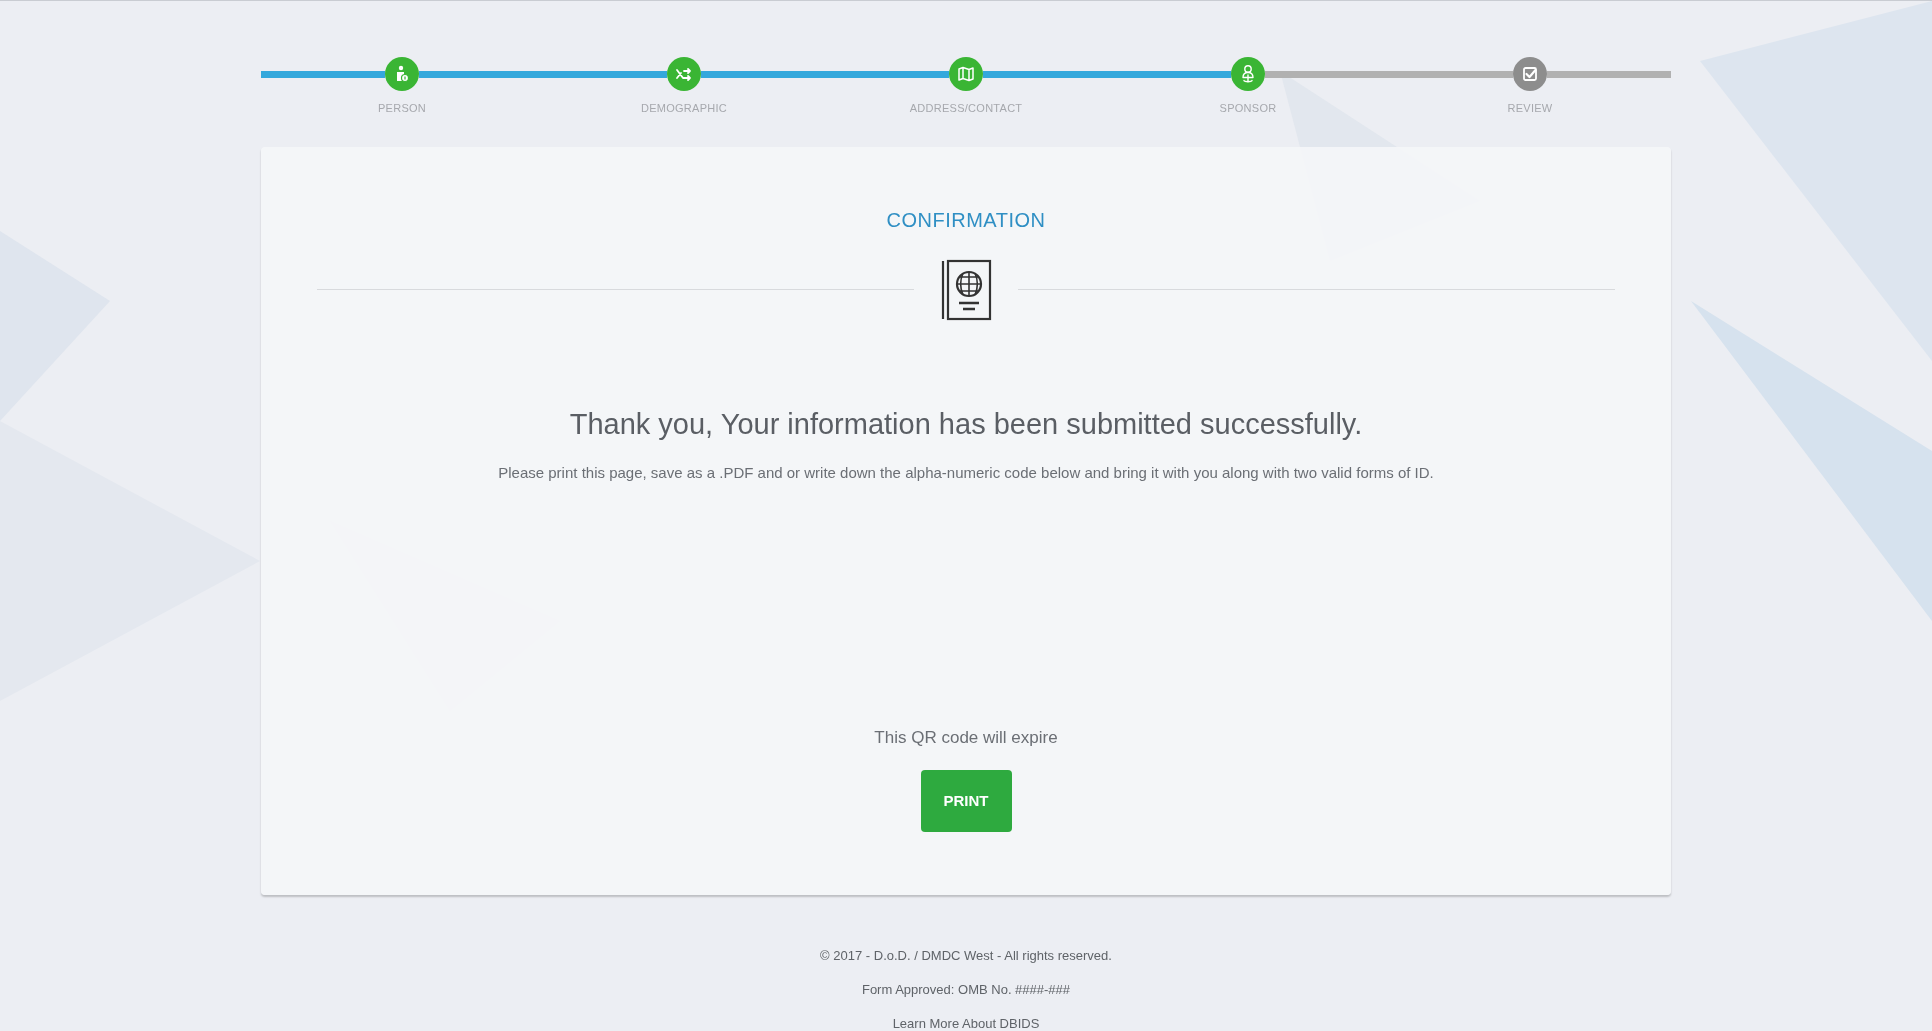 This screenshot has height=1031, width=1932. Describe the element at coordinates (684, 108) in the screenshot. I see `step-label: DEMOGRAPHIC` at that location.